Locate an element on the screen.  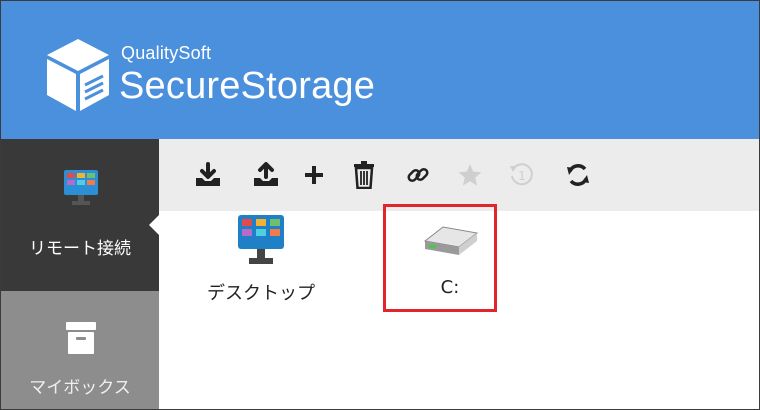
history-icon: 1 is located at coordinates (521, 174).